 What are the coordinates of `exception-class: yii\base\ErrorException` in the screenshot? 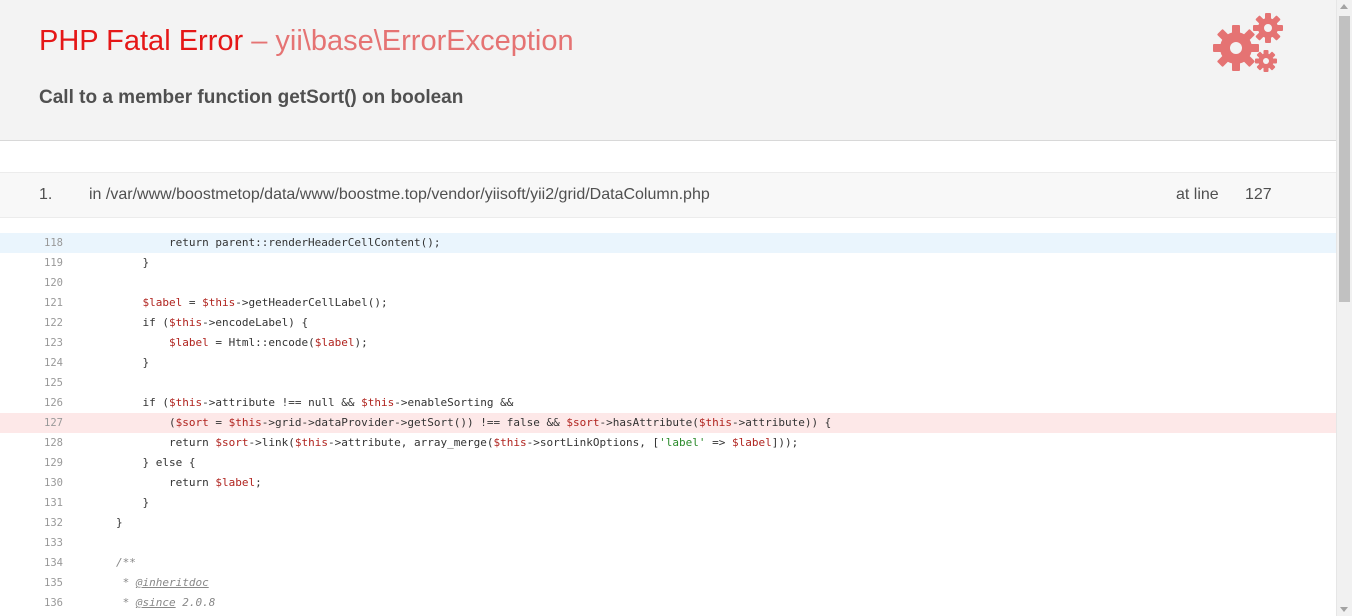 It's located at (424, 41).